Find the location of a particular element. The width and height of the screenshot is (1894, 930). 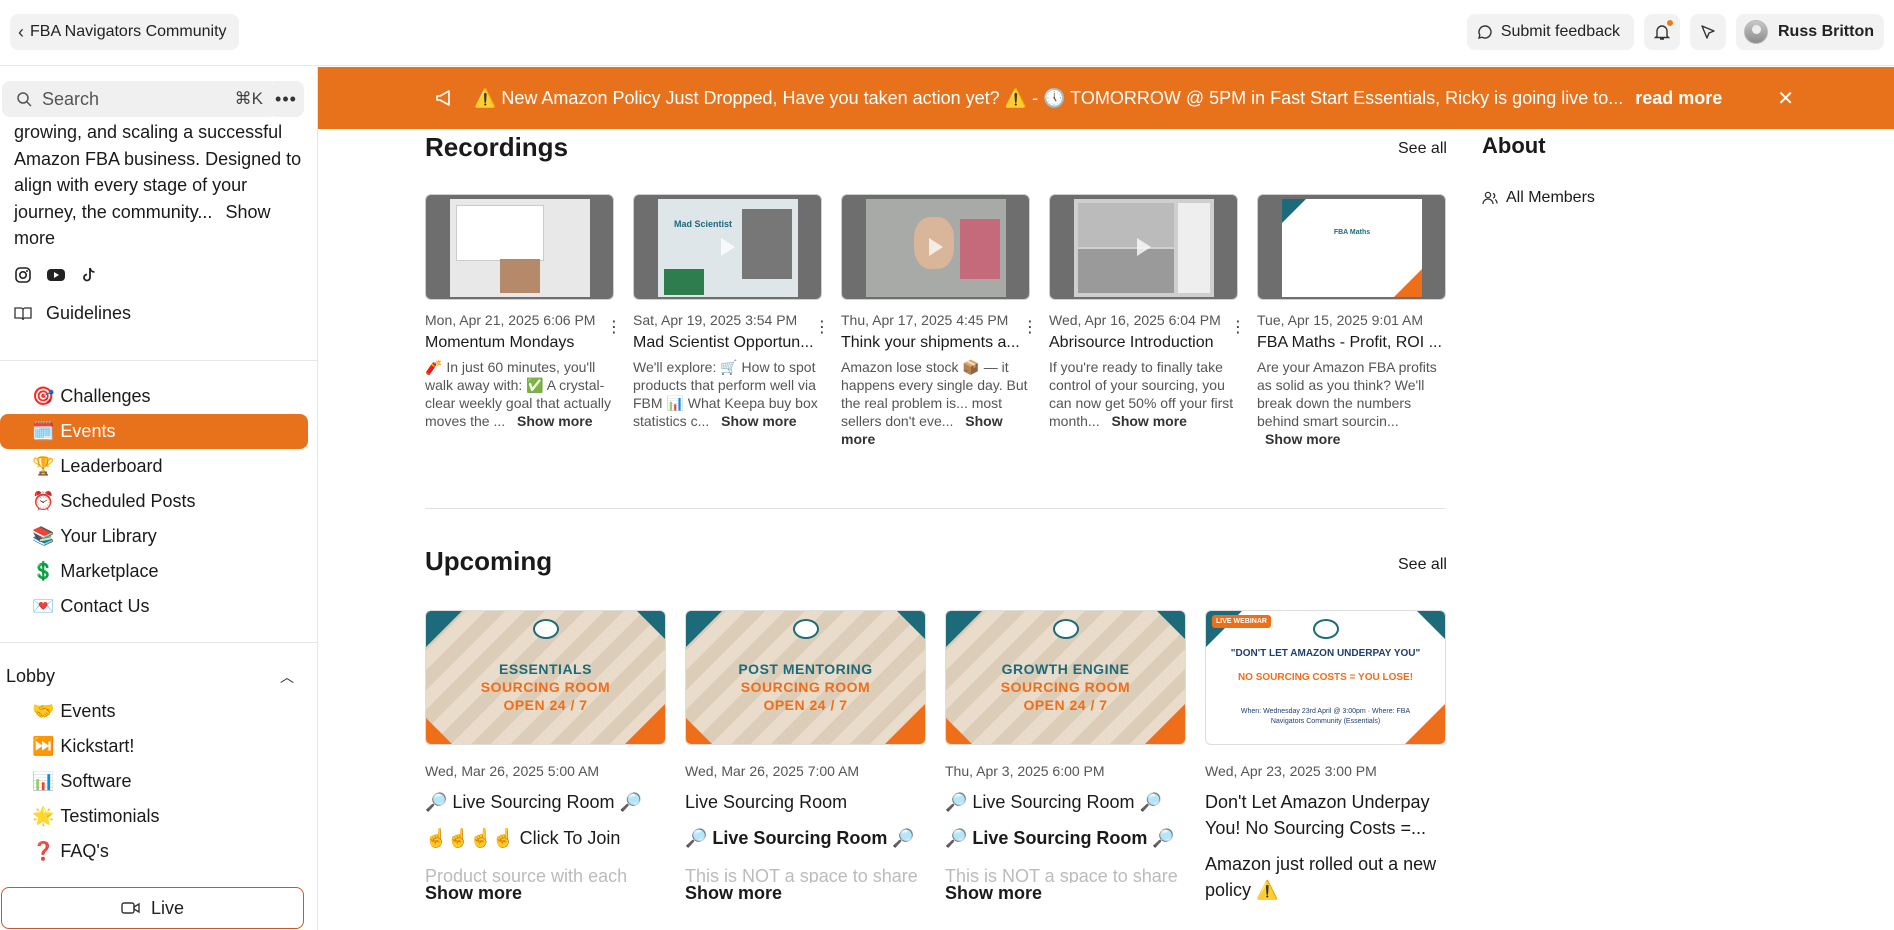

guidelines-link: Guidelines is located at coordinates (72, 313).